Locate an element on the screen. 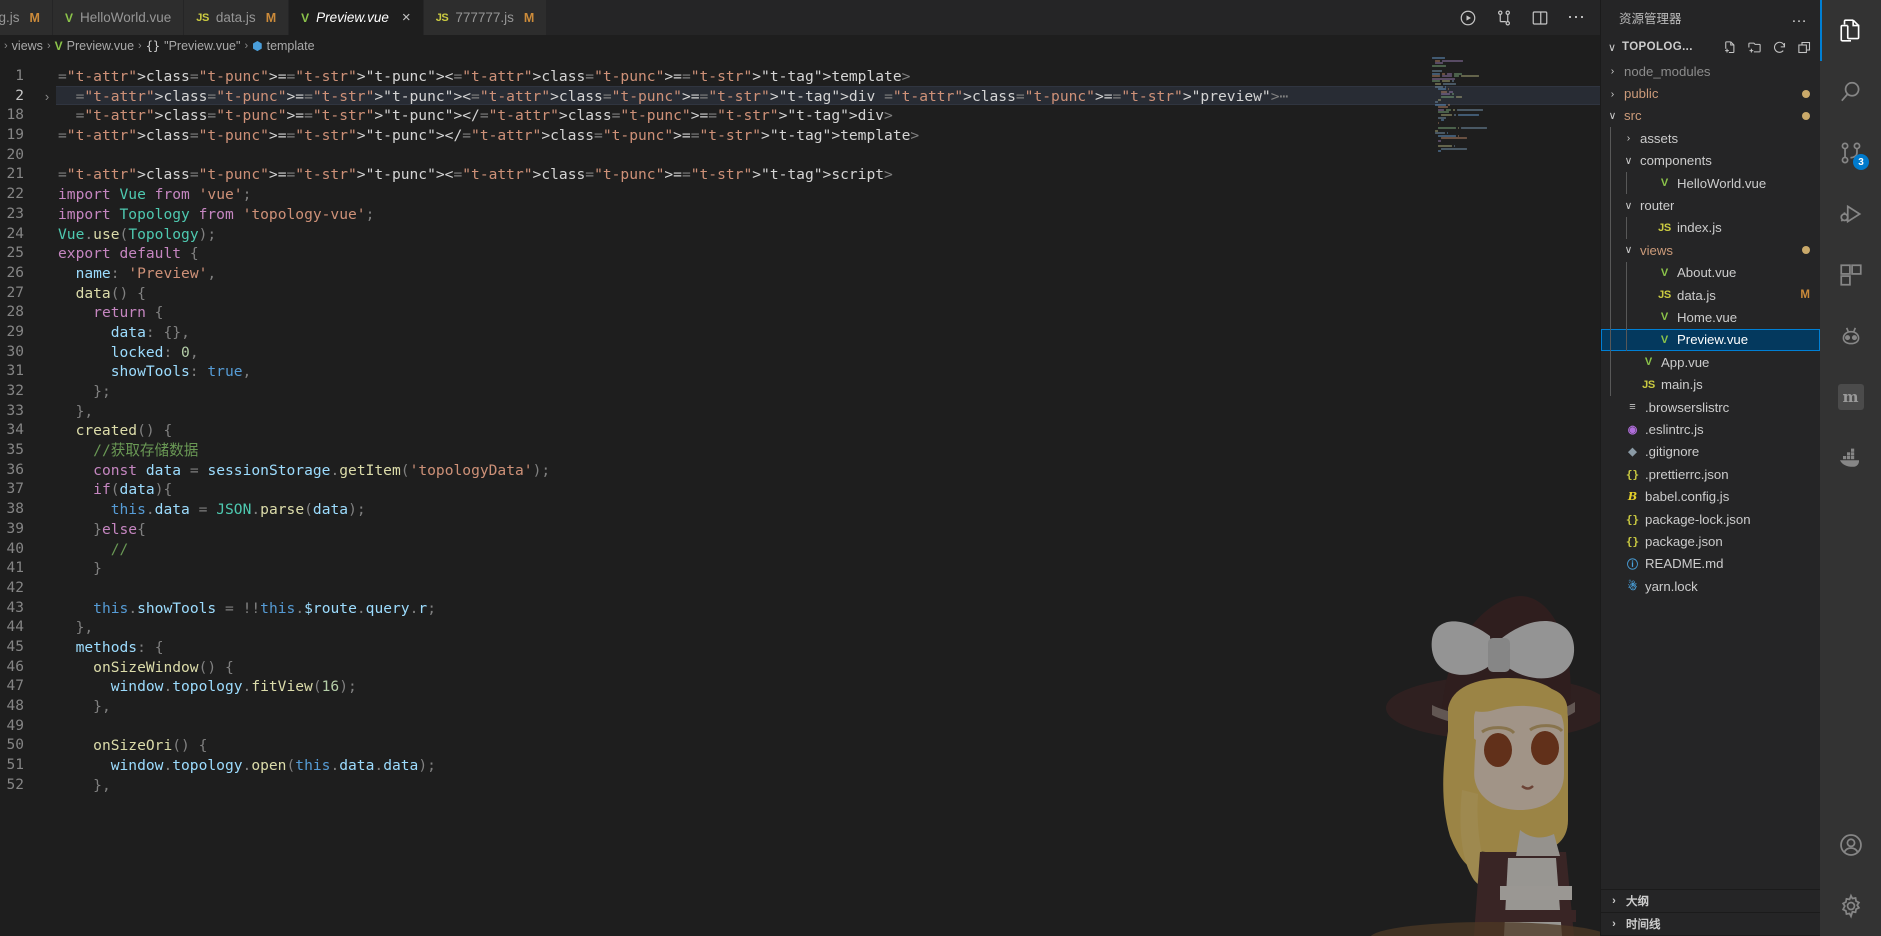  editor-tab-777777-js: JS 777777.js M is located at coordinates (485, 17).